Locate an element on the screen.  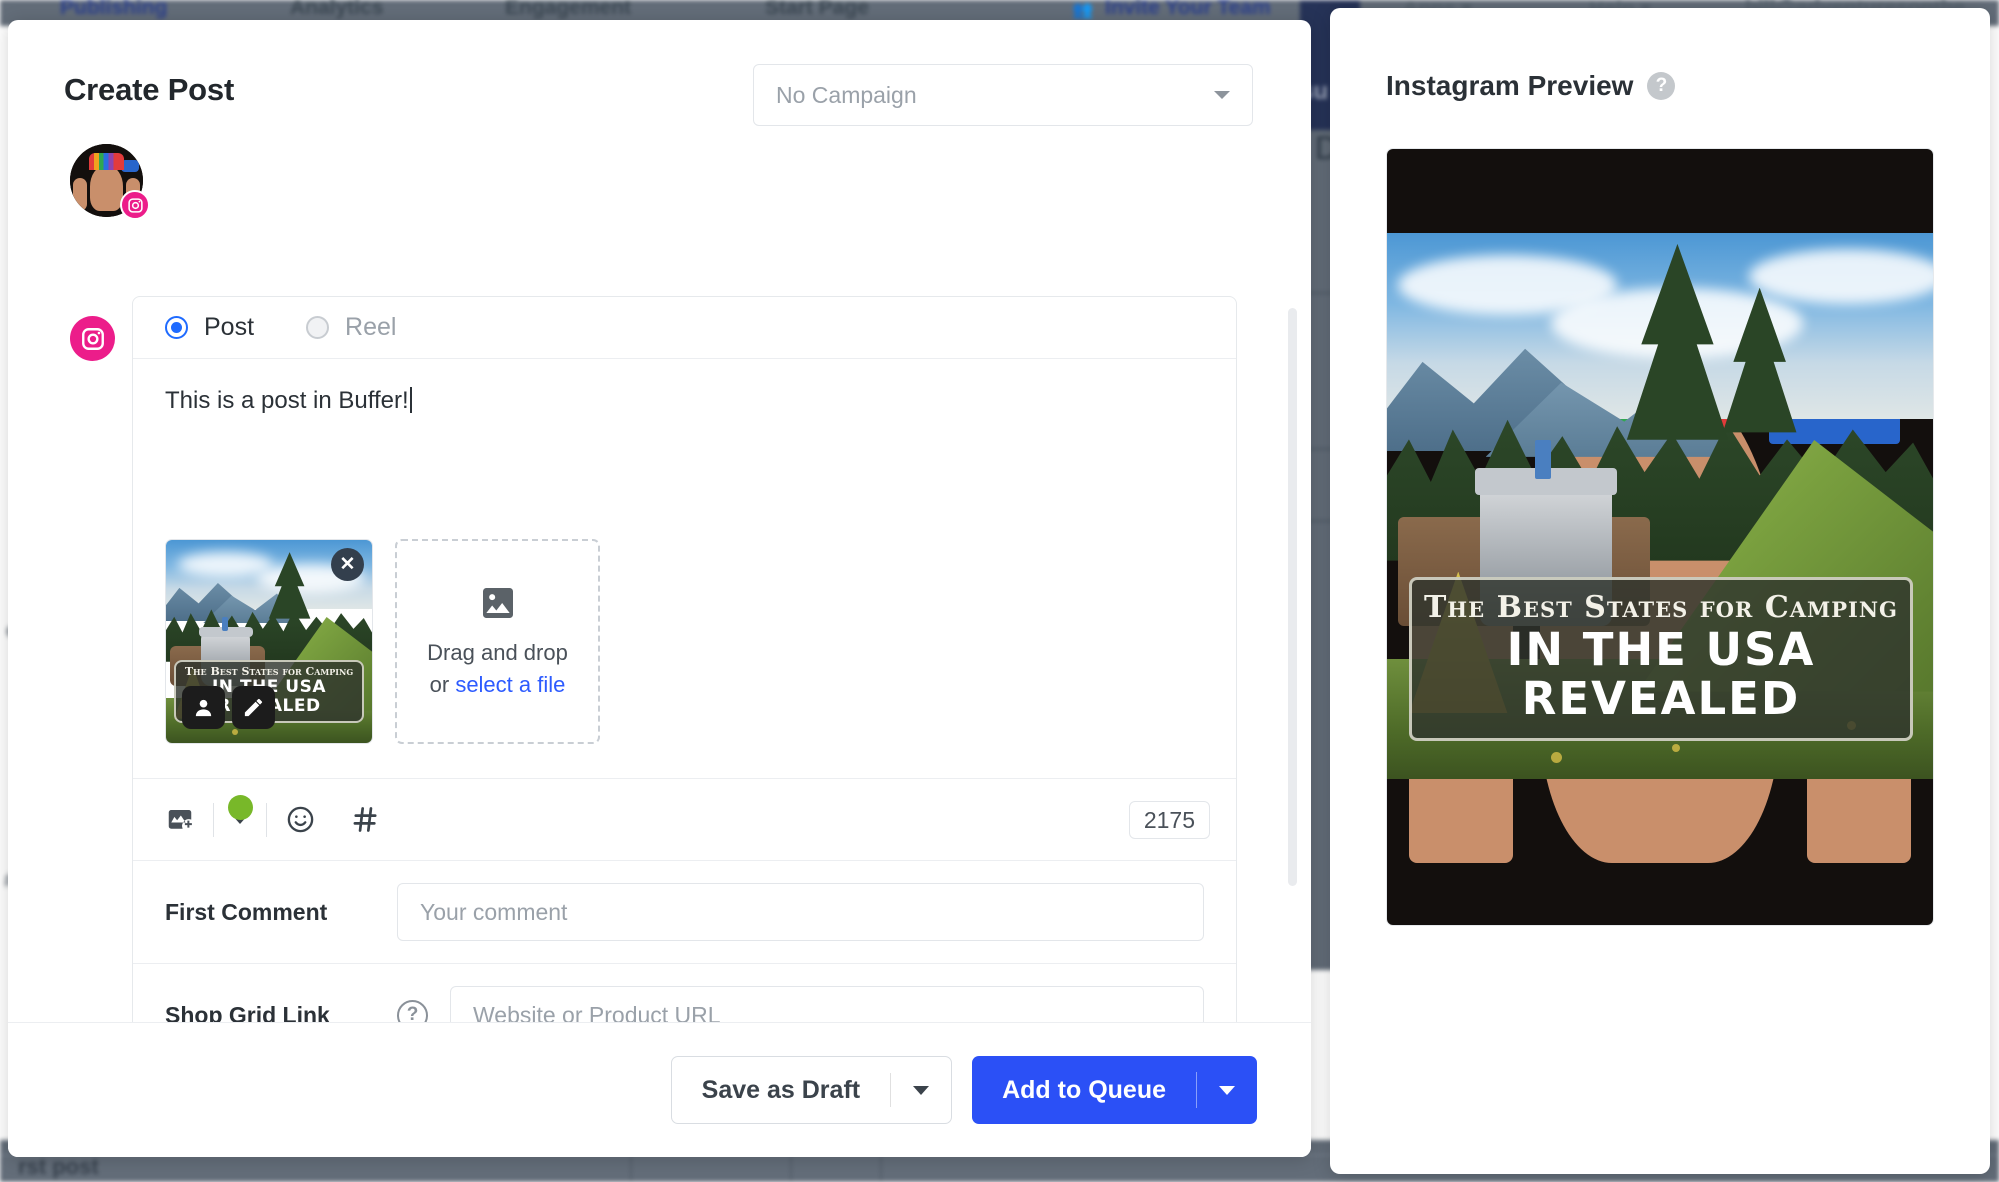
select-a-file-link: select a file is located at coordinates (510, 684).